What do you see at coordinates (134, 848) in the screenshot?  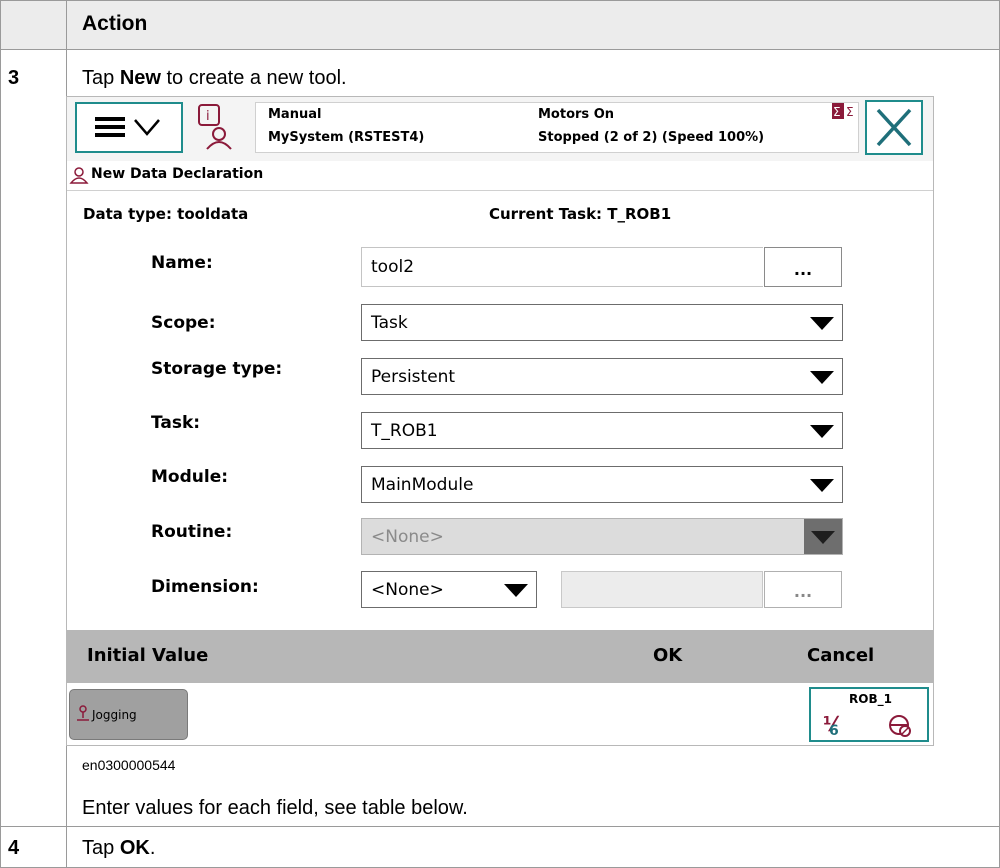 I see `step-keyword: OK` at bounding box center [134, 848].